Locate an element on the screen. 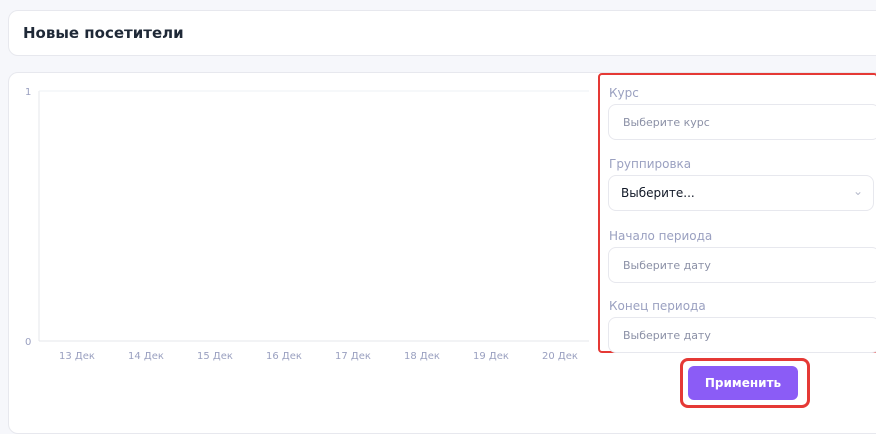  y-tick-label: 1 is located at coordinates (28, 92).